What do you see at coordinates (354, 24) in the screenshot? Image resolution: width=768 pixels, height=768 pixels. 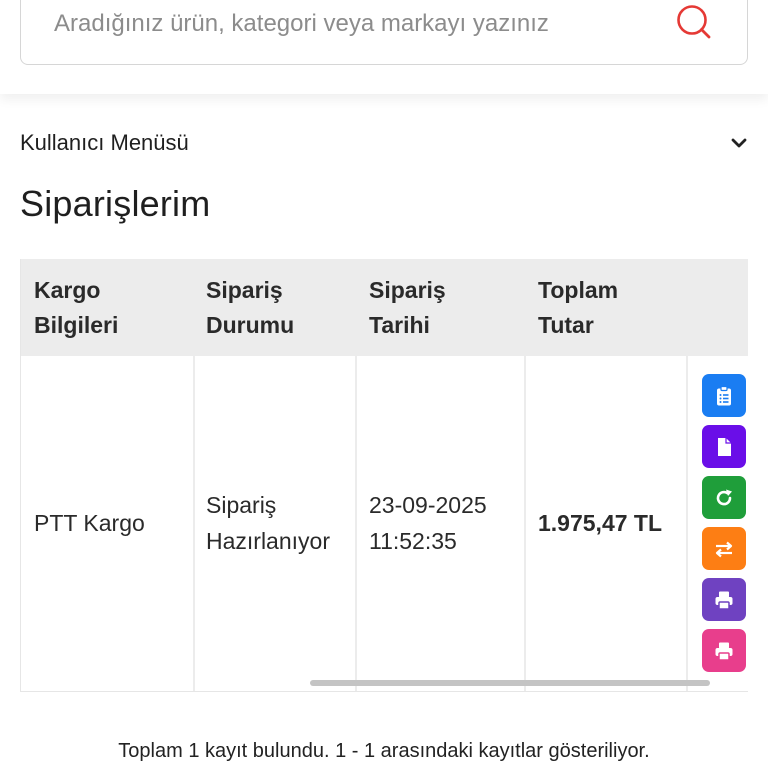 I see `search-input` at bounding box center [354, 24].